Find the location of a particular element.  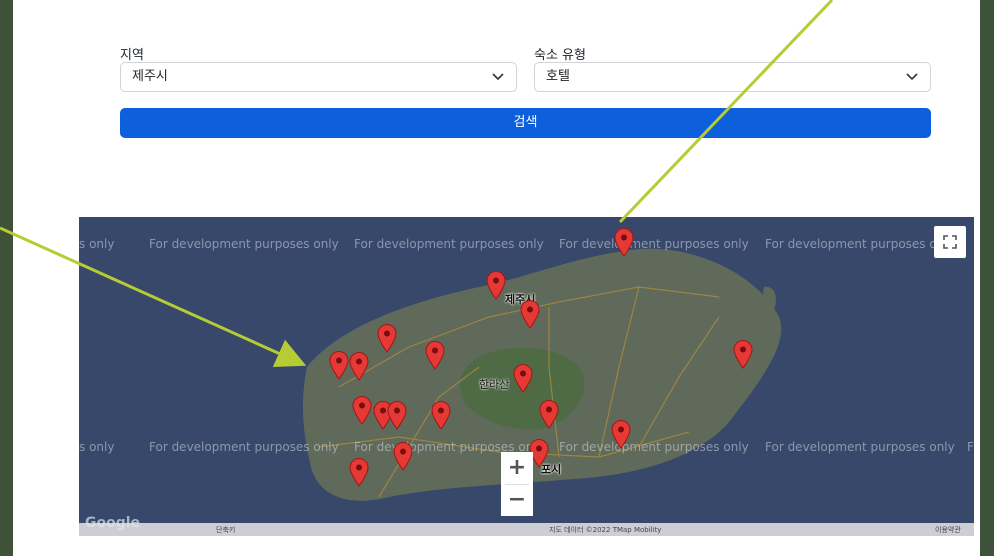

map-footer: 단축키 지도 데이터 ©2022 TMap Mobility 이용약관 is located at coordinates (526, 529).